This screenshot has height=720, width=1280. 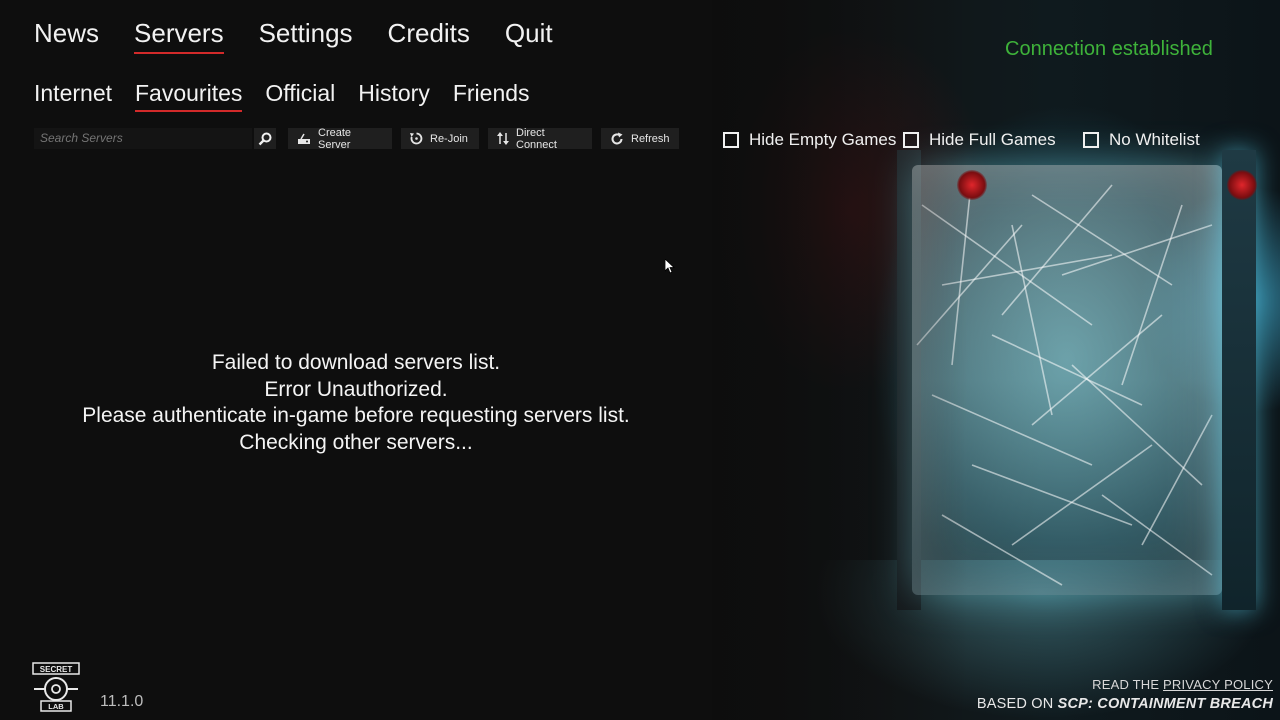 I want to click on privacy-policy-link: PRIVACY POLICY, so click(x=1218, y=684).